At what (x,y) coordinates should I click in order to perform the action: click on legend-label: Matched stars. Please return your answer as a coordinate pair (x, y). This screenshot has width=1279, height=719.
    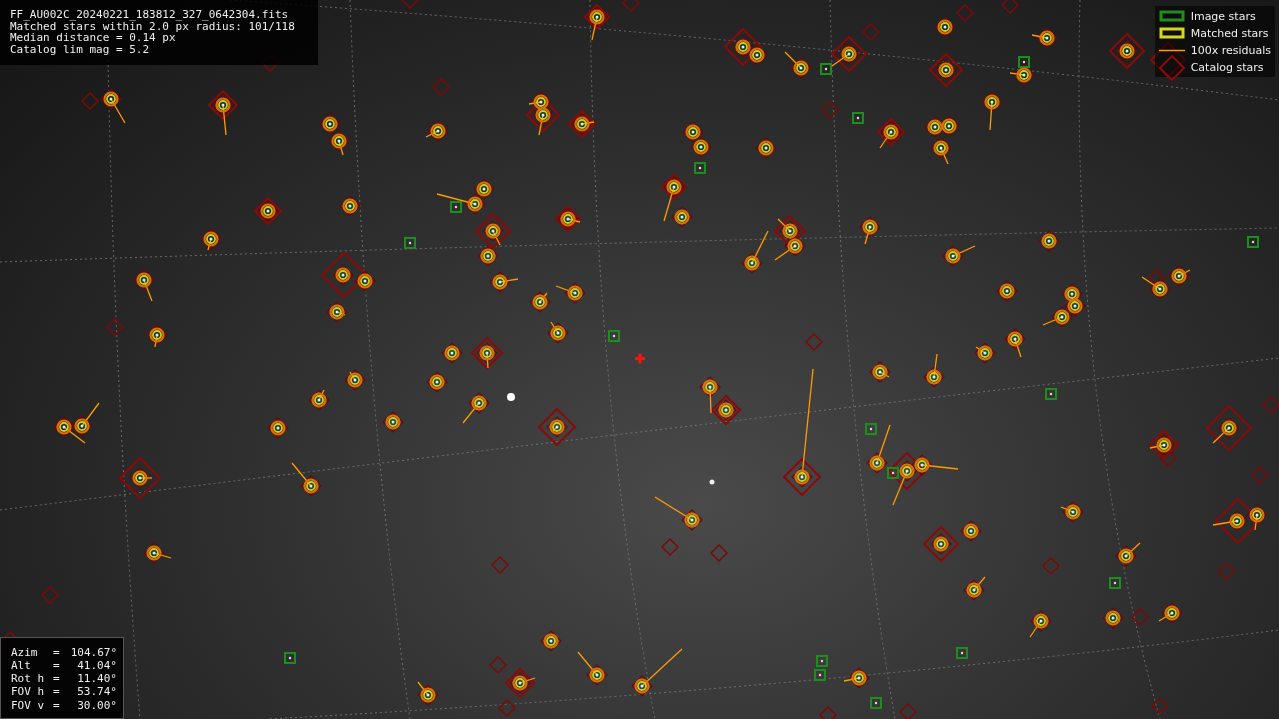
    Looking at the image, I should click on (1229, 33).